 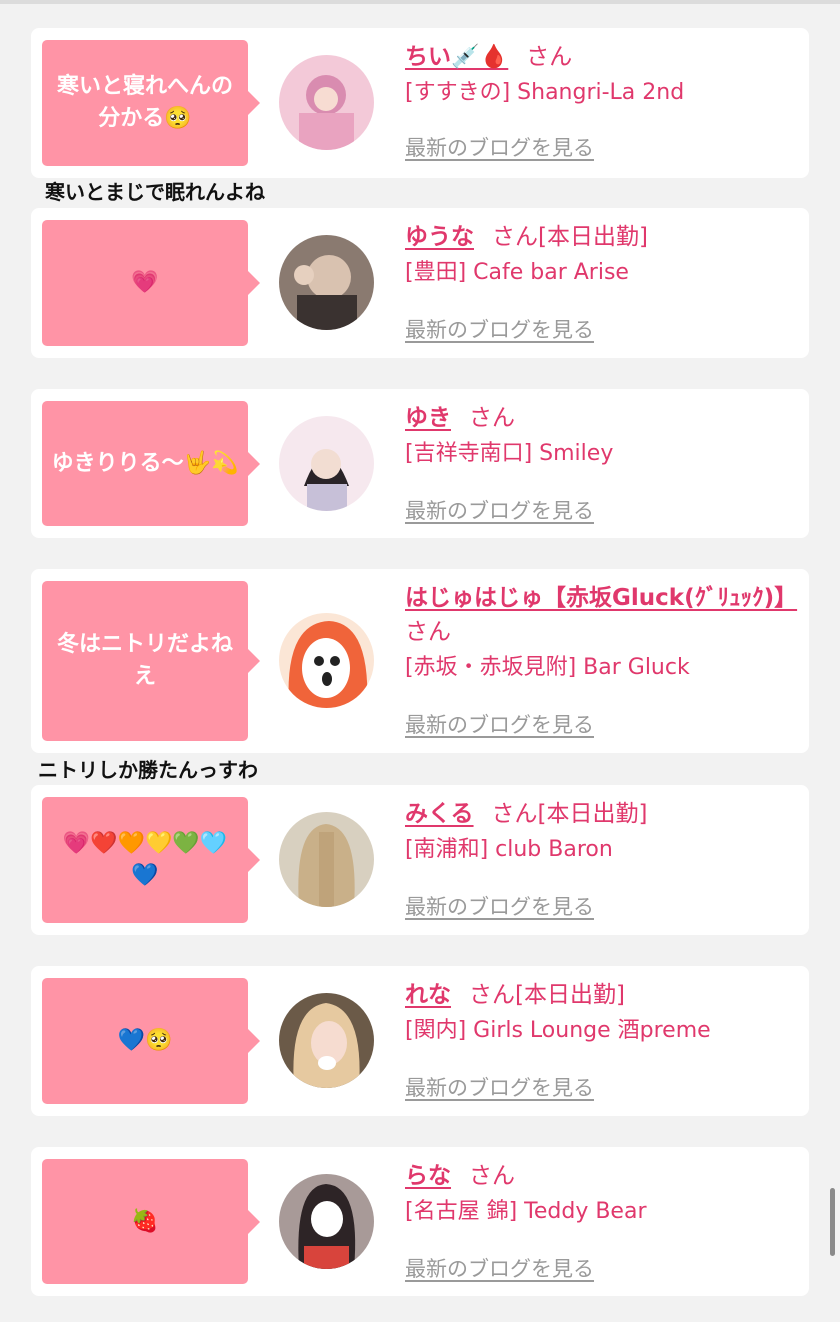 I want to click on blog-card: 🍓 らな さん [名古屋 錦] Teddy Bear 最新のブログを見る, so click(x=420, y=1221).